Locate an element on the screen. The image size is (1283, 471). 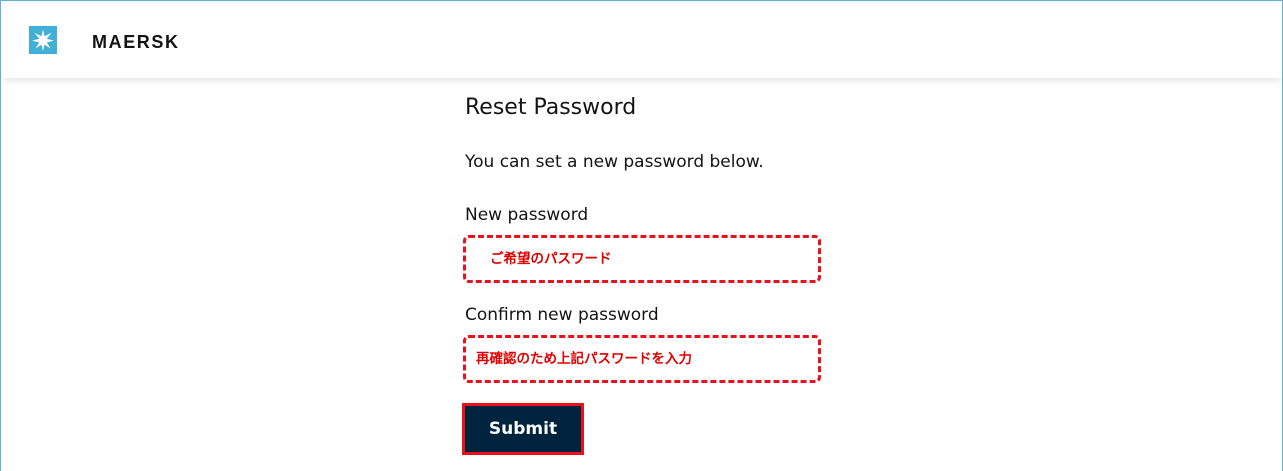
new-password-field-frame is located at coordinates (642, 259).